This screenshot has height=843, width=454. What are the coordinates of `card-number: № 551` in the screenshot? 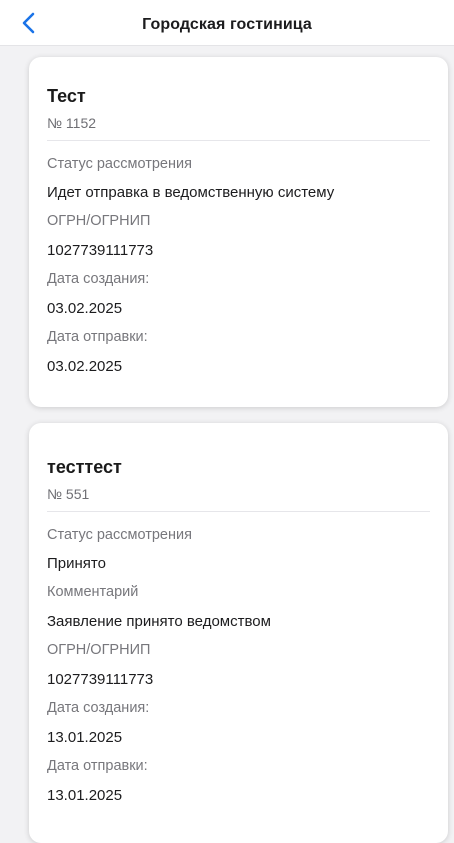 It's located at (68, 494).